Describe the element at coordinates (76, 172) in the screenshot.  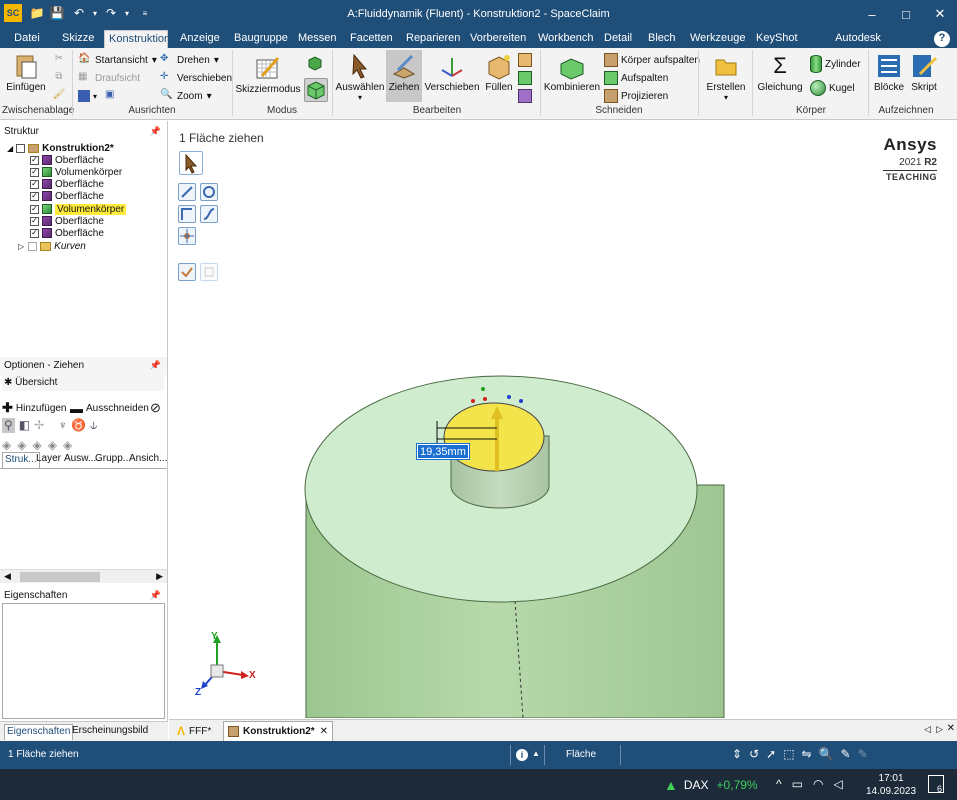
I see `tree-item: ✓ Volumenkörper` at that location.